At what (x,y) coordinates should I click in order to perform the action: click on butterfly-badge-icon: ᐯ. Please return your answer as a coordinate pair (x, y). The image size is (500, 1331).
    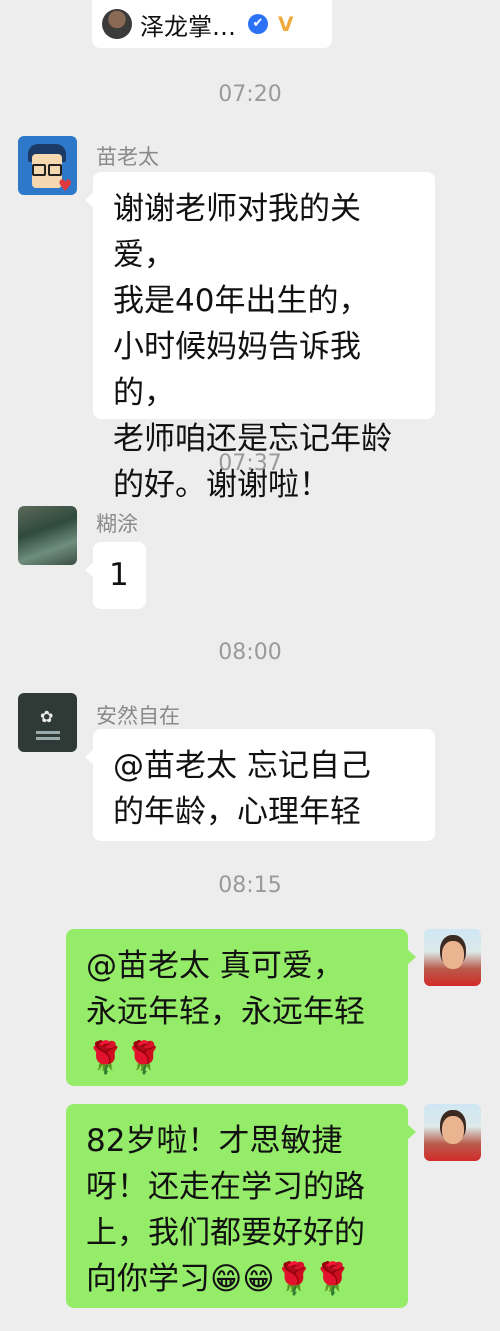
    Looking at the image, I should click on (286, 24).